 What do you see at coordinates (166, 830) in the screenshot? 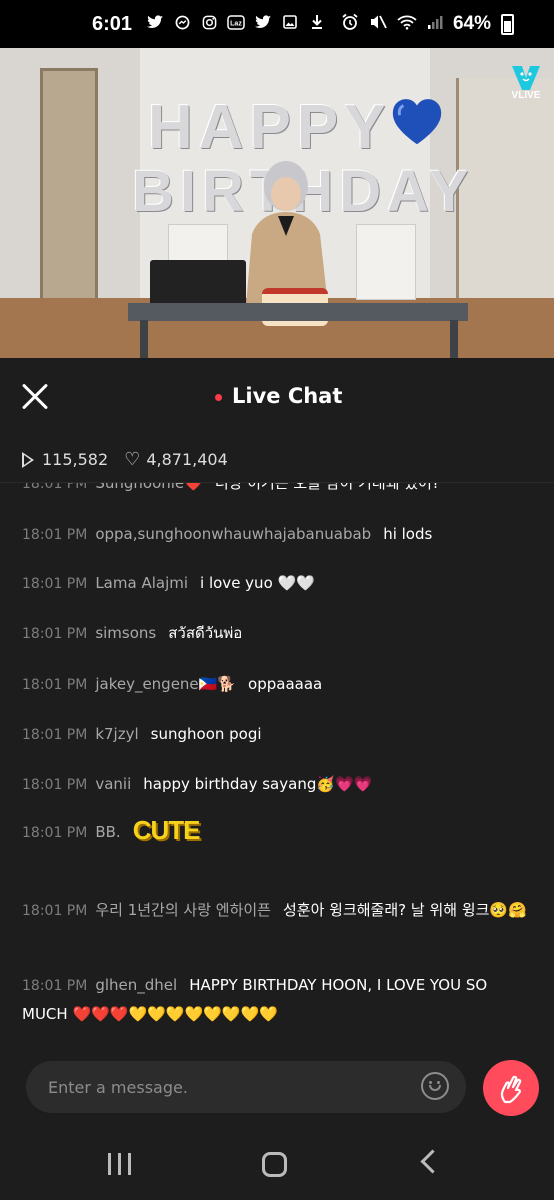
I see `cute-sticker: CUTE` at bounding box center [166, 830].